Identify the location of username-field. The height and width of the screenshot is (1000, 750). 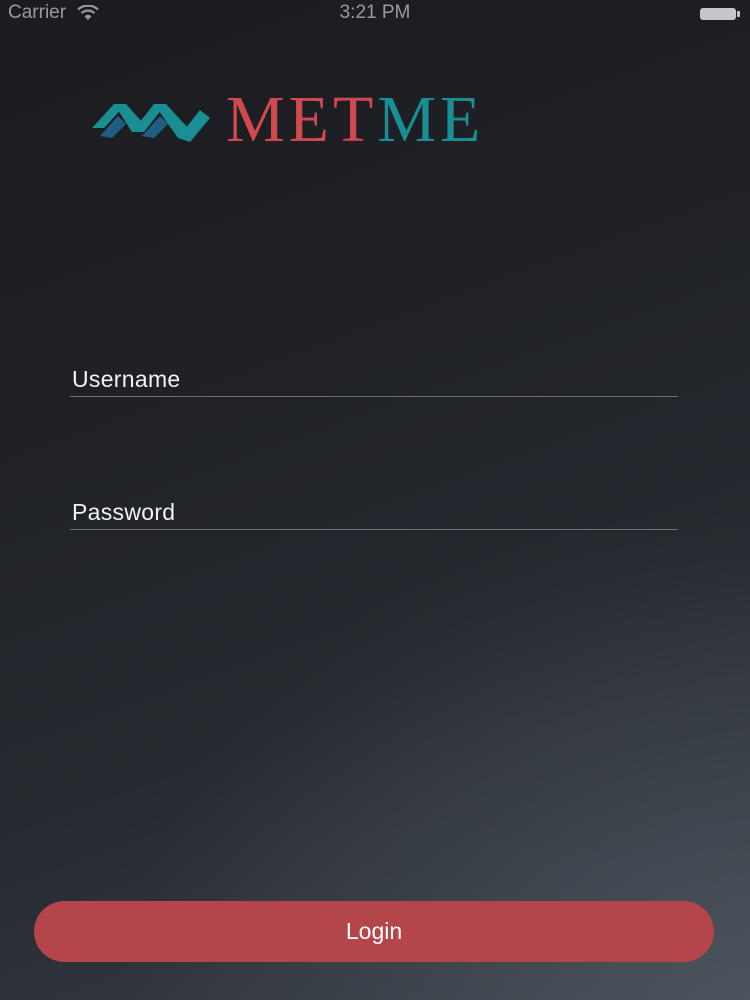
(374, 381).